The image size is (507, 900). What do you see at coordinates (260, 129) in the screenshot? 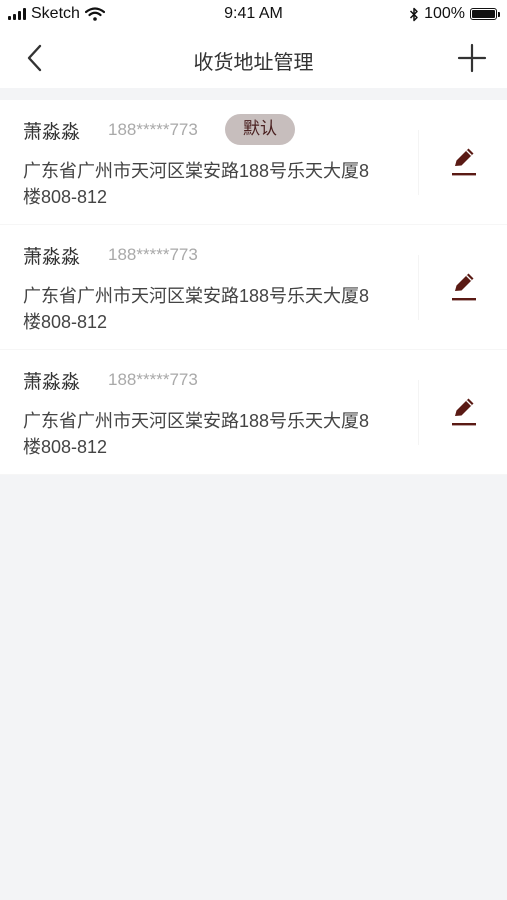
I see `default-badge: 默认` at bounding box center [260, 129].